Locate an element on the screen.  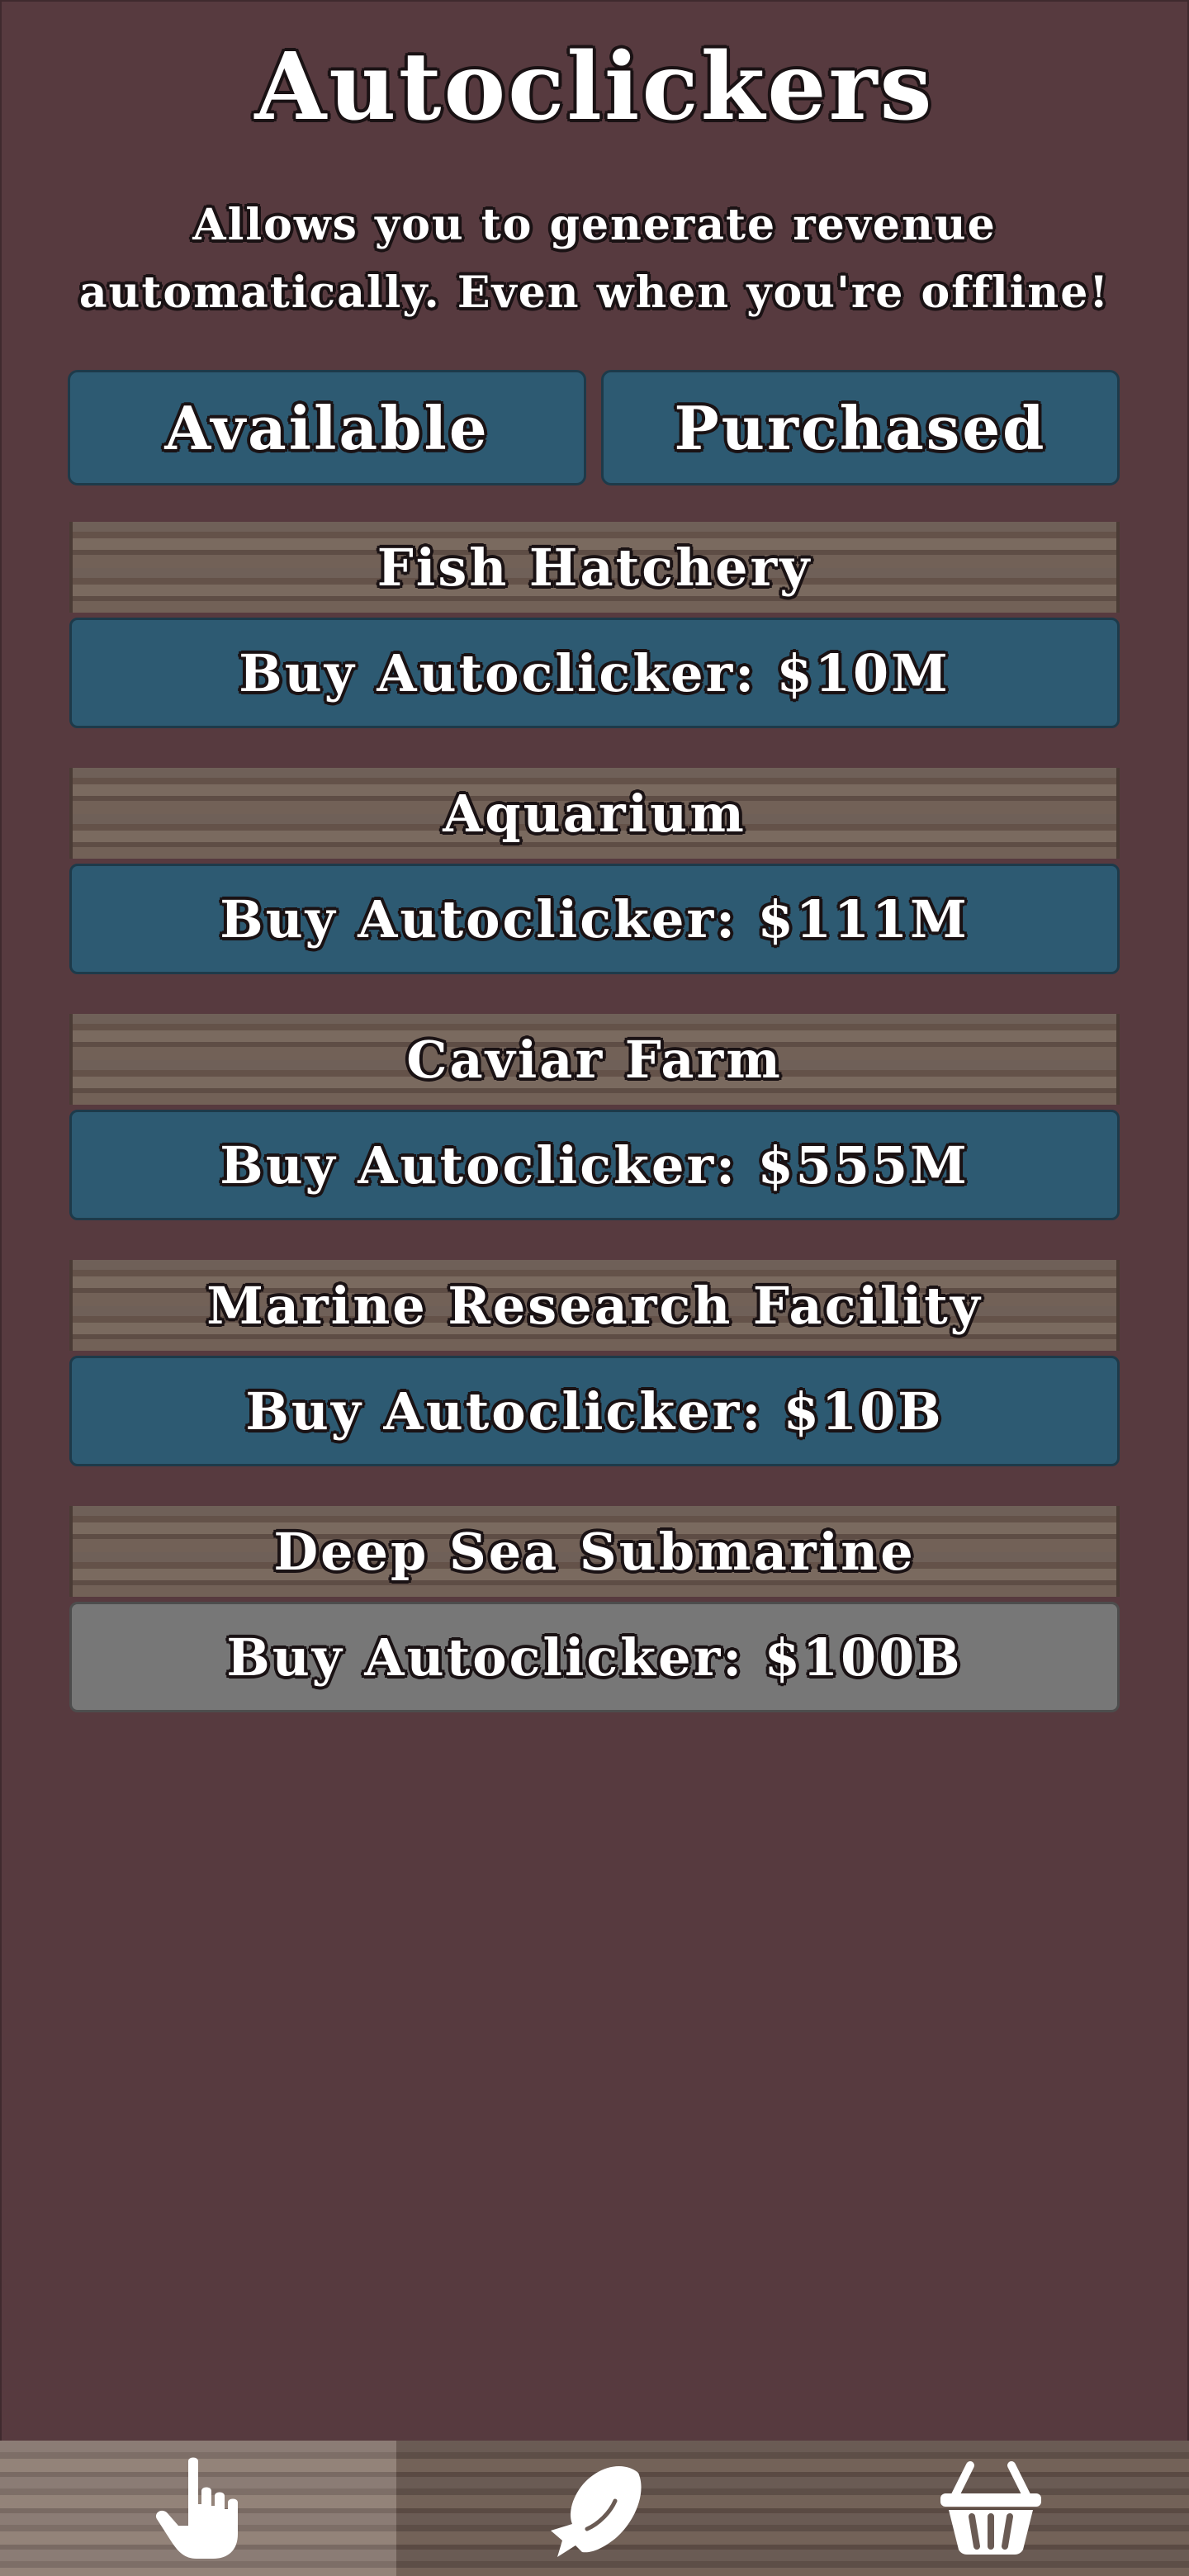
item-name: Caviar Farm is located at coordinates (594, 1059).